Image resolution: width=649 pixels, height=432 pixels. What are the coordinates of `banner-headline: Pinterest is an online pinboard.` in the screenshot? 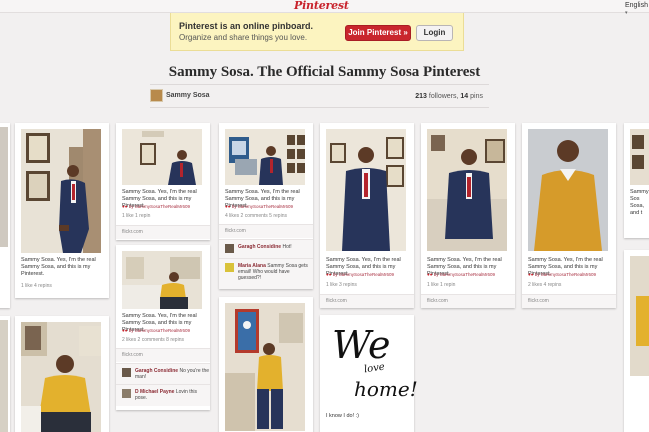 It's located at (246, 26).